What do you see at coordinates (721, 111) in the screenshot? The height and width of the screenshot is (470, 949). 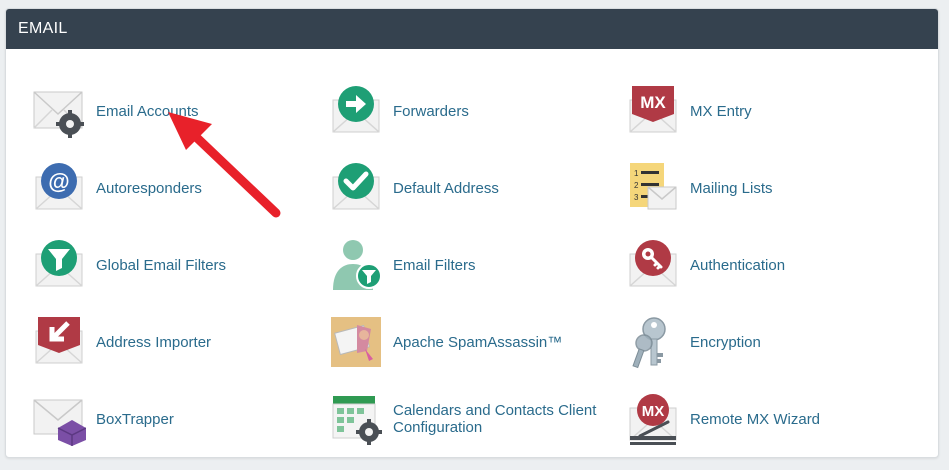 I see `mx-entry-label: MX Entry` at bounding box center [721, 111].